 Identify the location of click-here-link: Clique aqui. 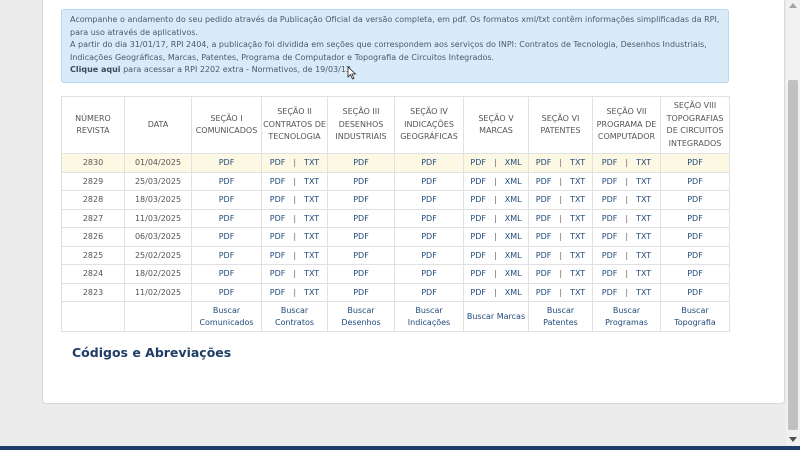
(95, 69).